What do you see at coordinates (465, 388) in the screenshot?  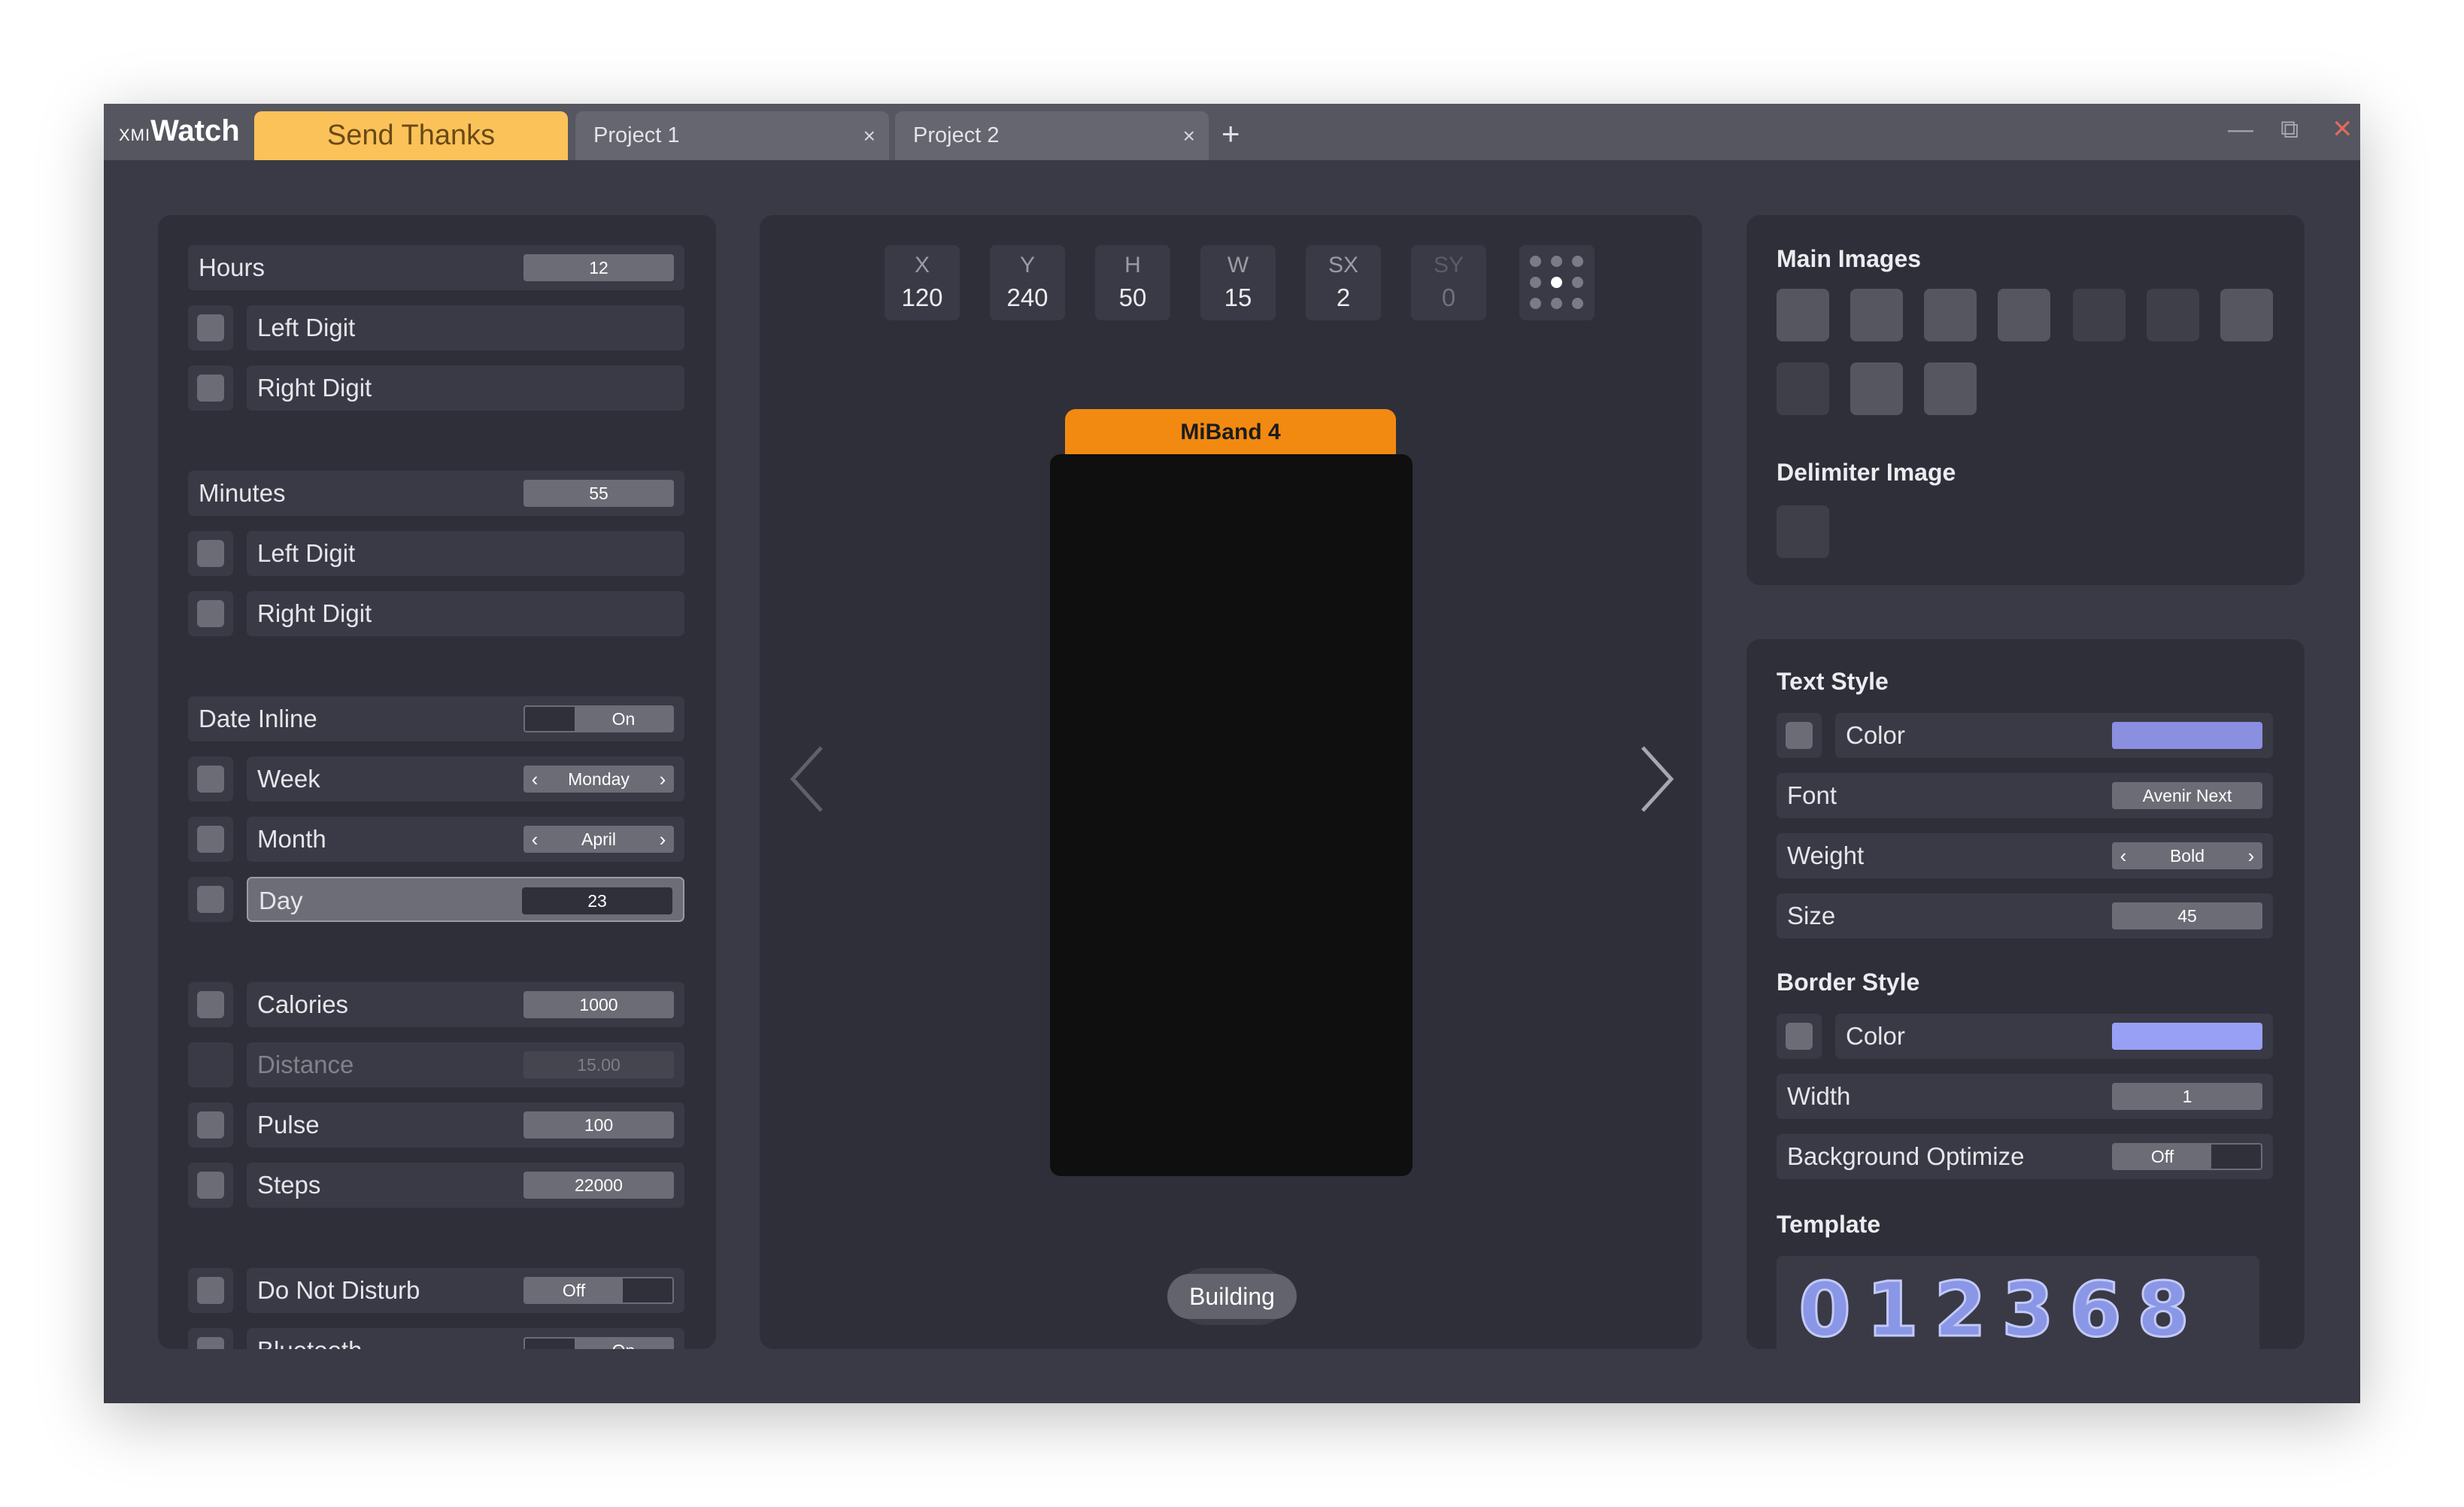 I see `hours-right-digit: Right Digit` at bounding box center [465, 388].